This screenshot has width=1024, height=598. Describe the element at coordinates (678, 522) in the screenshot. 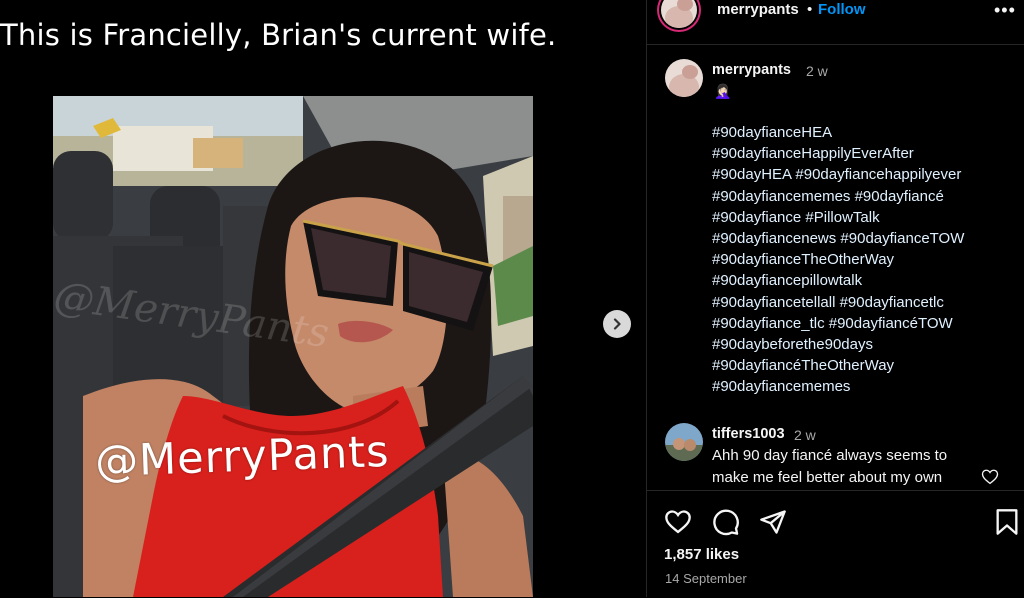

I see `heart-icon` at that location.